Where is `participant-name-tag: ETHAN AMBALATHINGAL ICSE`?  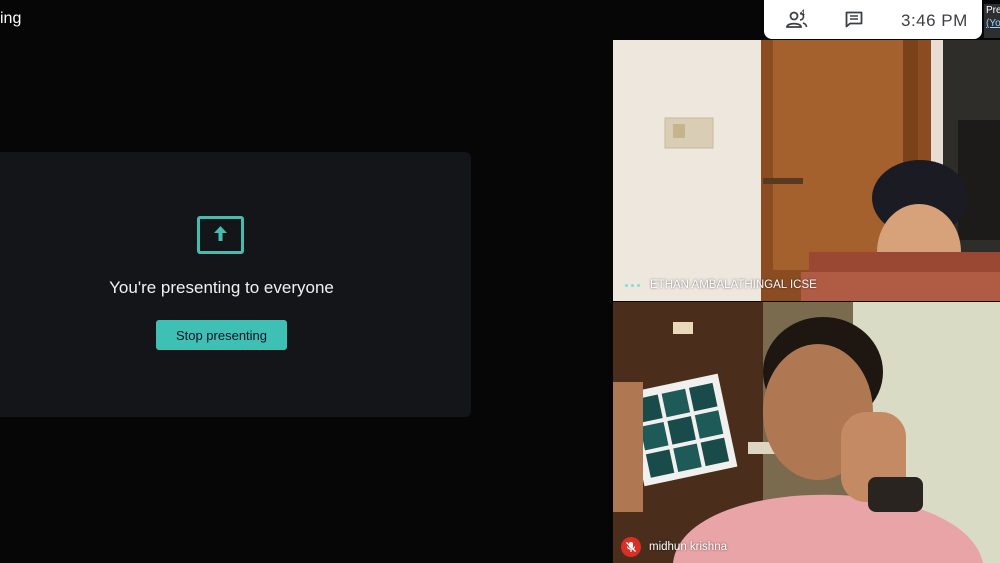 participant-name-tag: ETHAN AMBALATHINGAL ICSE is located at coordinates (806, 285).